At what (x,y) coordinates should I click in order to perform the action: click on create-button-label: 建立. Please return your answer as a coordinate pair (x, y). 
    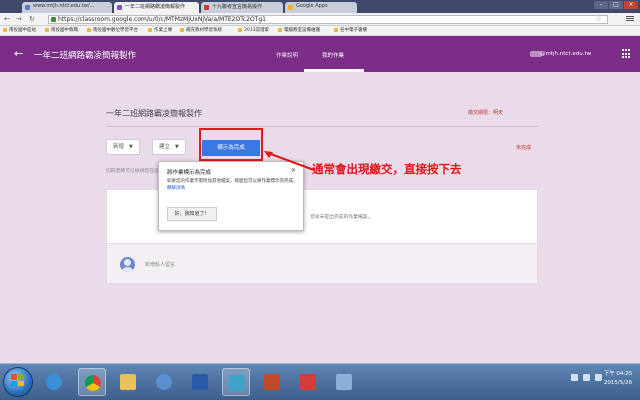
    Looking at the image, I should click on (165, 147).